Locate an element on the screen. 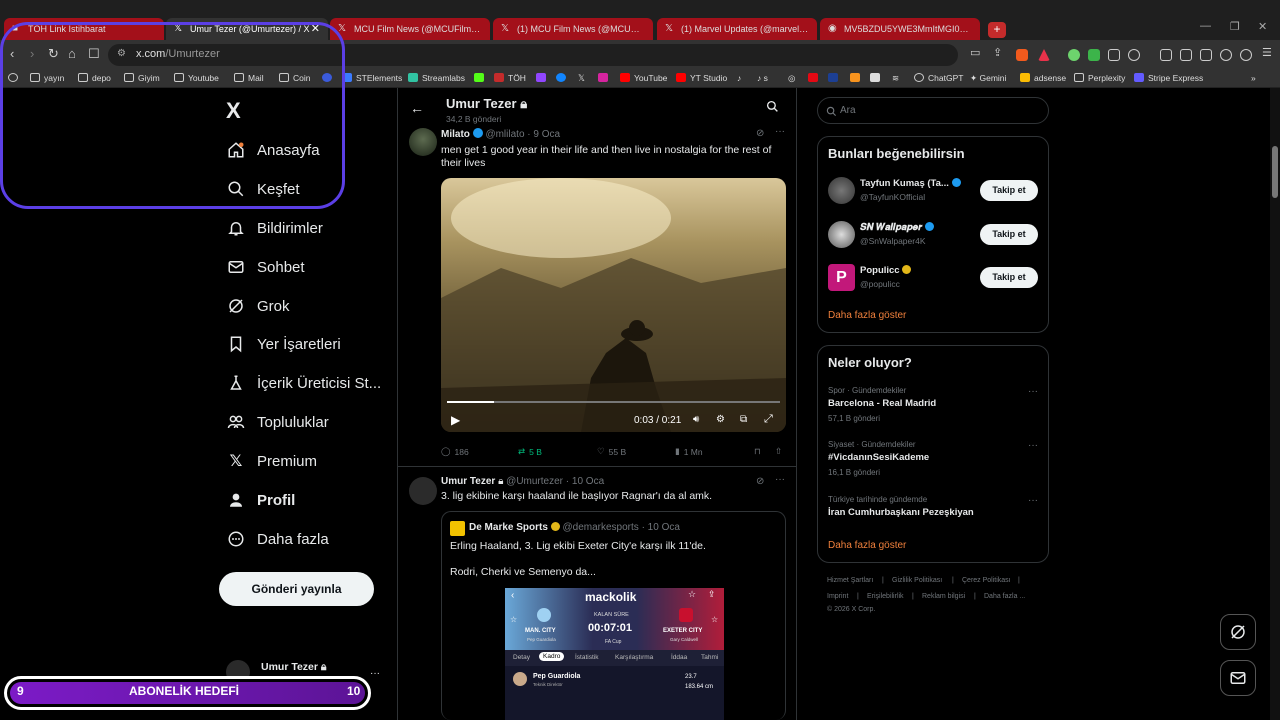 Image resolution: width=1280 pixels, height=720 pixels. bookmark-streamlabs: Streamlabs is located at coordinates (436, 78).